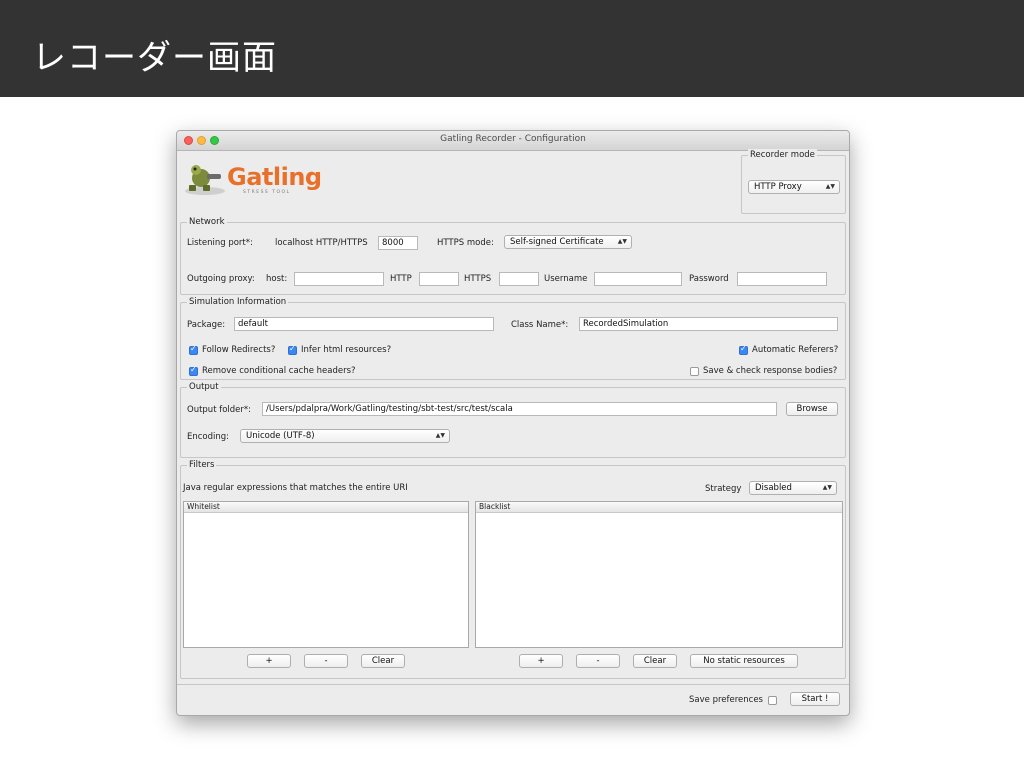 The image size is (1024, 768). What do you see at coordinates (401, 279) in the screenshot?
I see `http-label: HTTP` at bounding box center [401, 279].